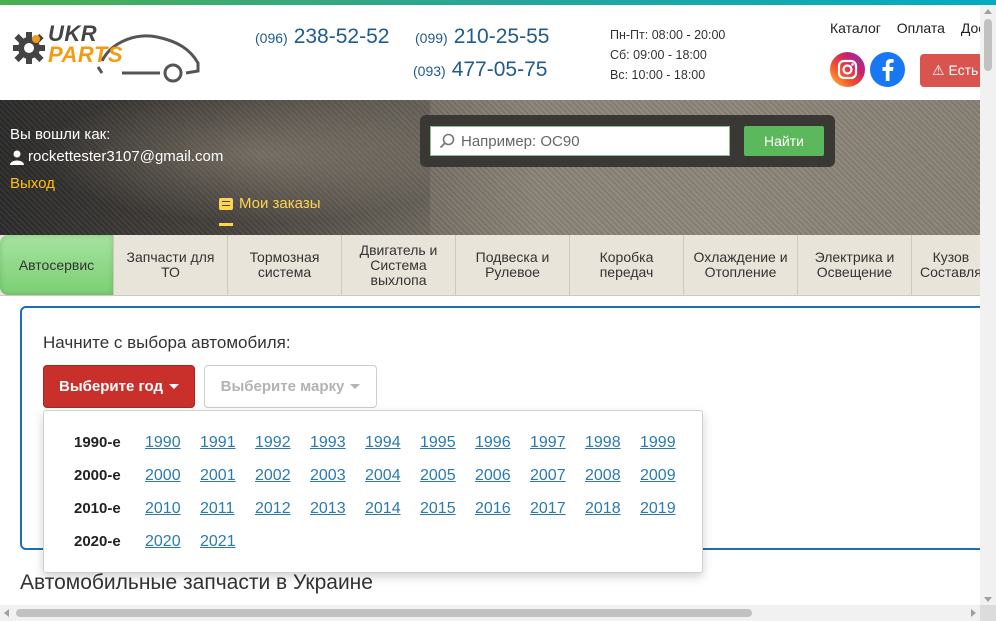 The height and width of the screenshot is (621, 996). Describe the element at coordinates (438, 443) in the screenshot. I see `year-link: 1995` at that location.